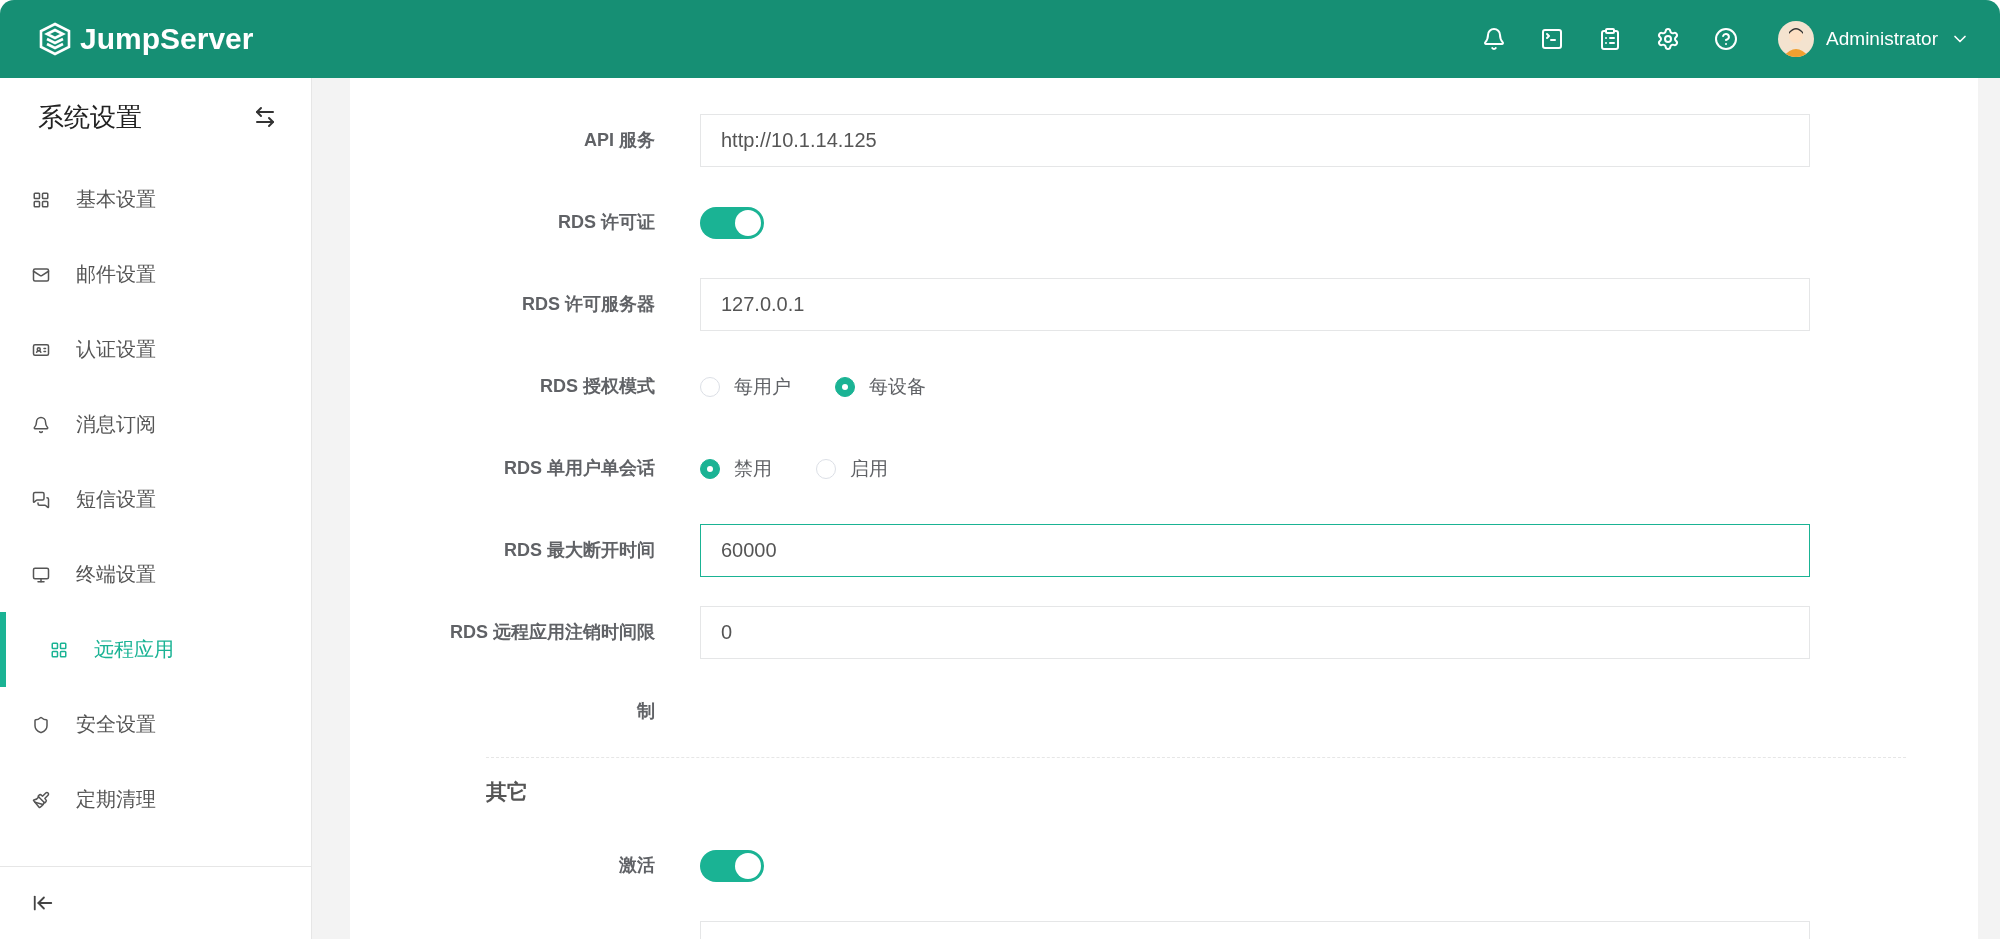 The height and width of the screenshot is (939, 2000). What do you see at coordinates (1668, 39) in the screenshot?
I see `settings-icon` at bounding box center [1668, 39].